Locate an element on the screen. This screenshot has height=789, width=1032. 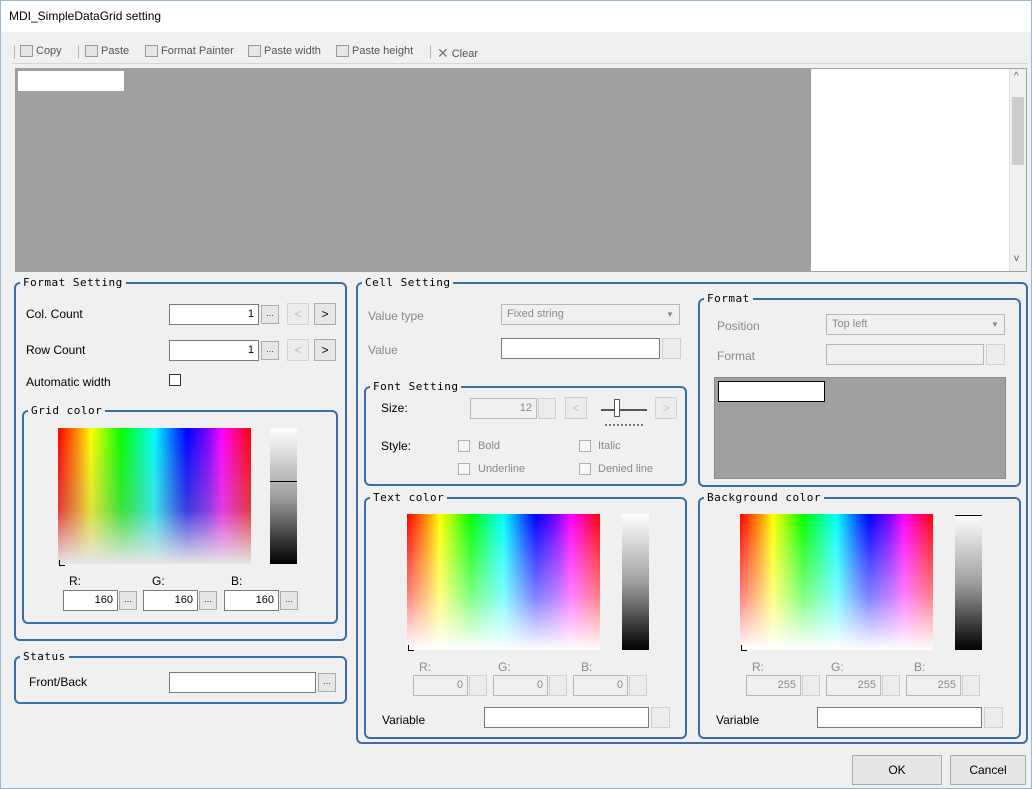
copy-label: Copy is located at coordinates (49, 51).